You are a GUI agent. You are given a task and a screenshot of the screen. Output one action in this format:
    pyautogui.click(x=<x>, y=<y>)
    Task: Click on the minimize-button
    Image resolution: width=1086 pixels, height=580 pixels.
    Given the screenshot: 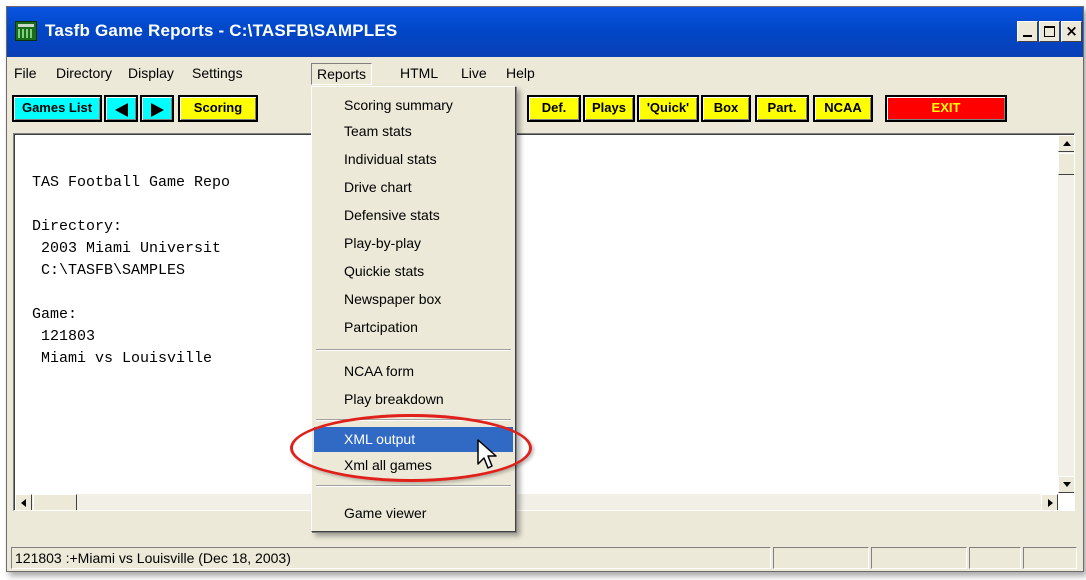 What is the action you would take?
    pyautogui.click(x=1027, y=31)
    